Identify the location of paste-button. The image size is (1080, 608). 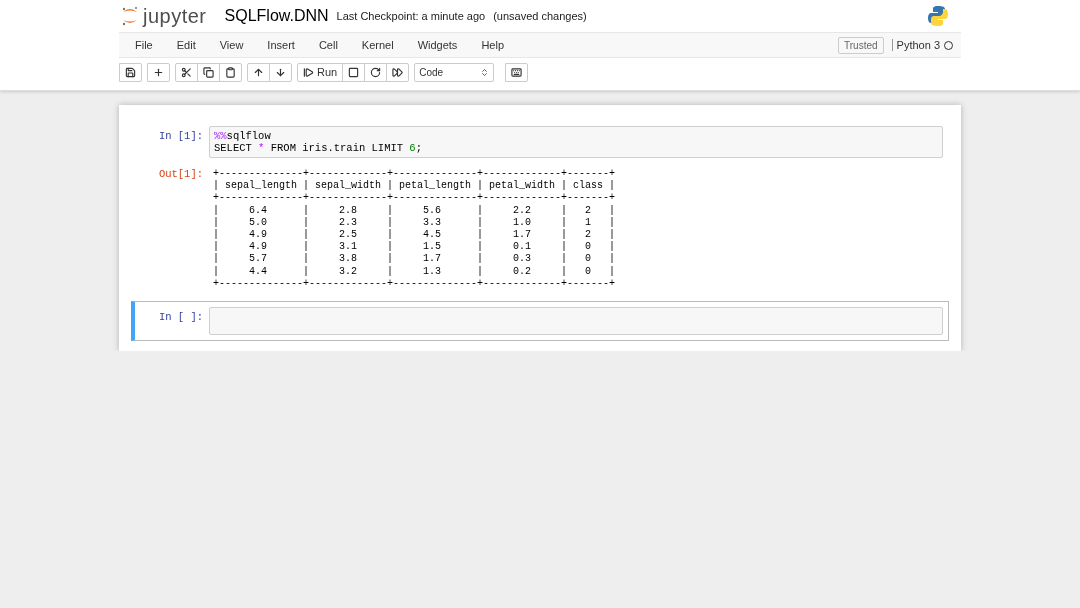
(230, 72).